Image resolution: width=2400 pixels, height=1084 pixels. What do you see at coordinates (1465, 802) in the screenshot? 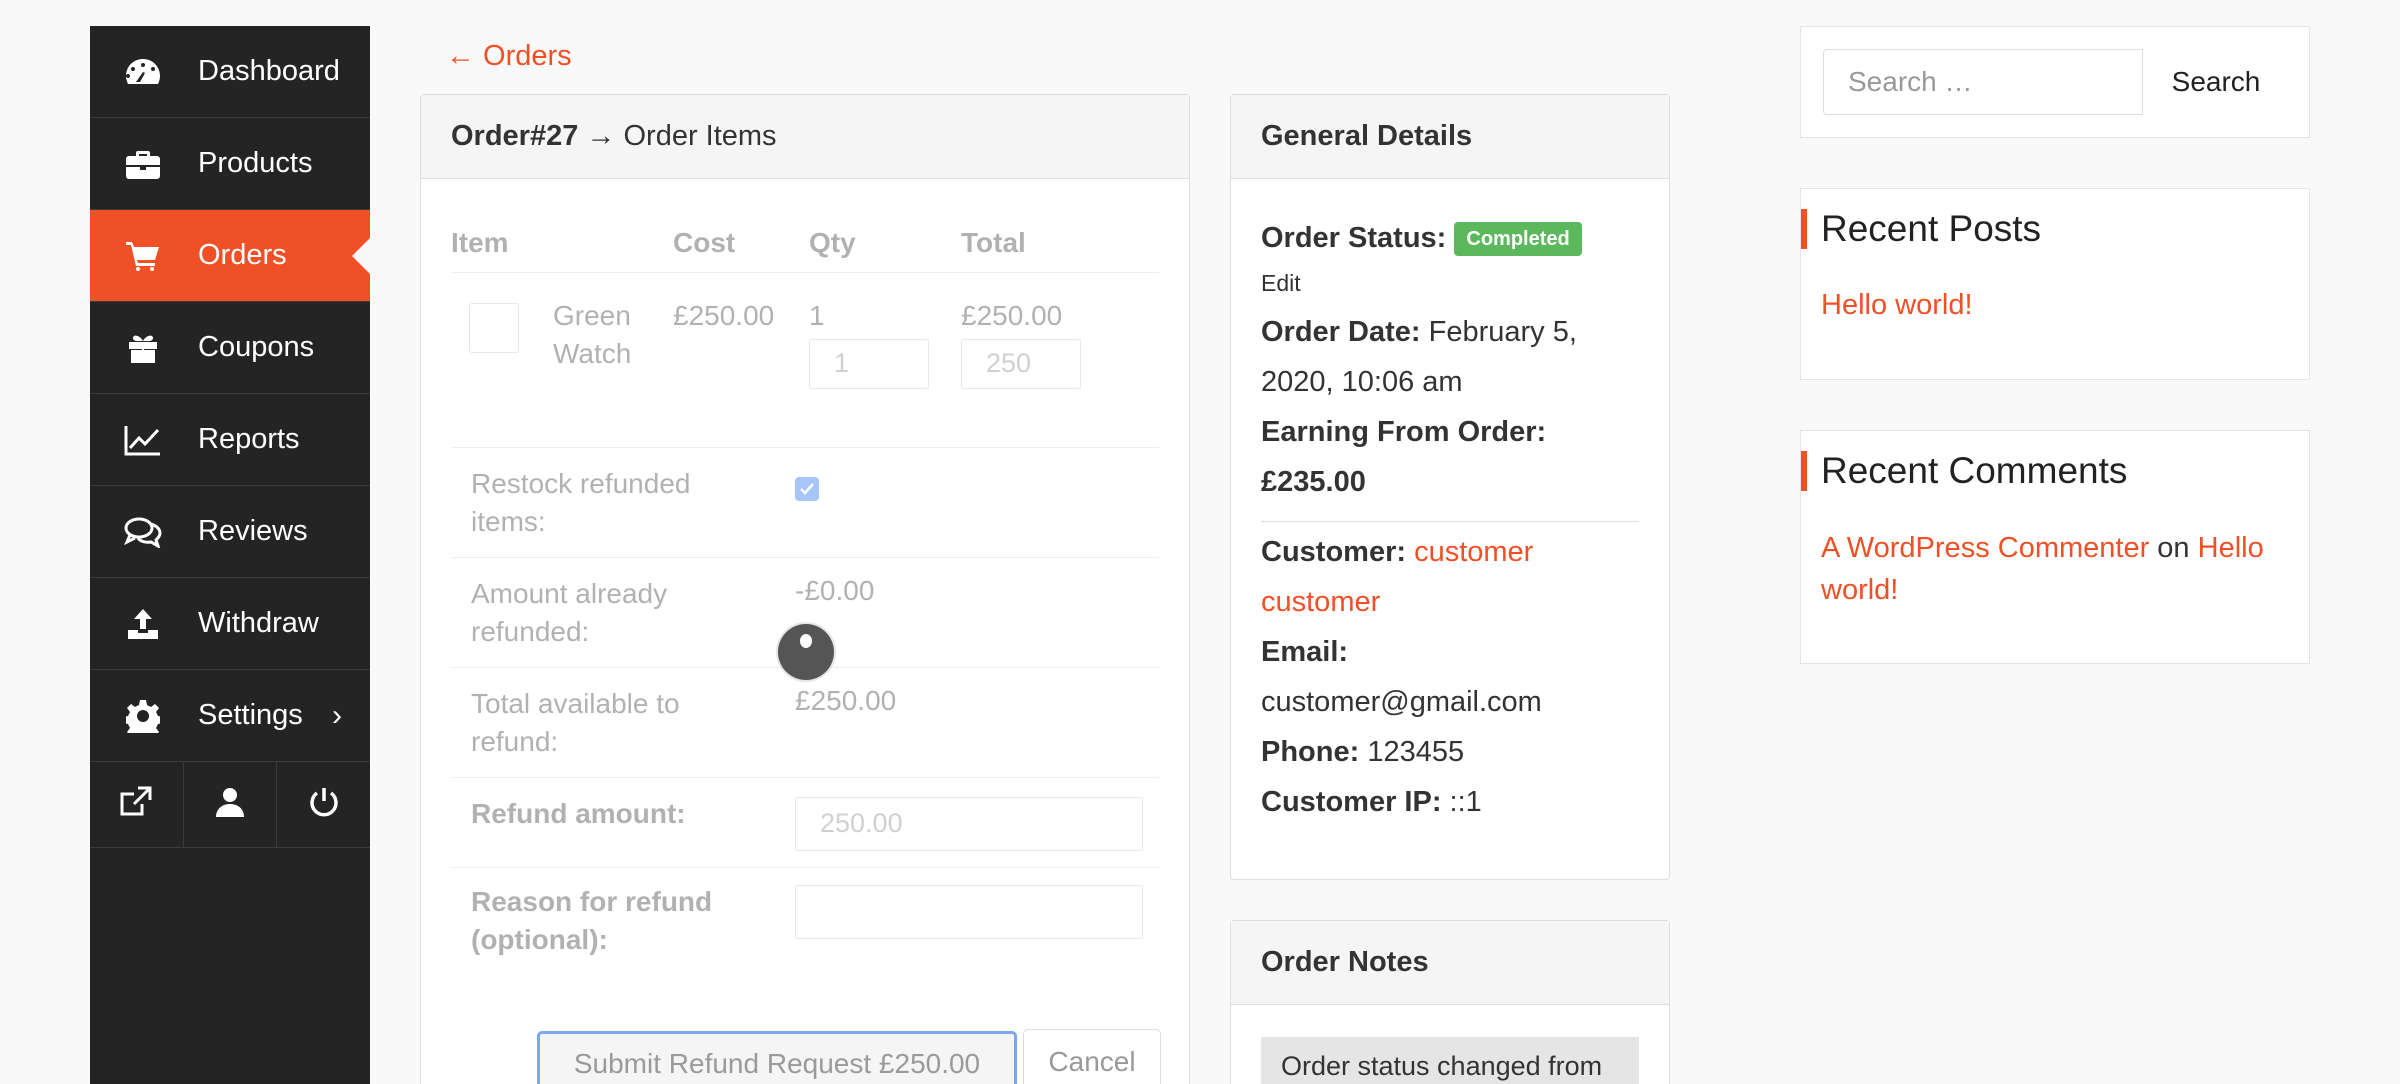
I see `customer-ip-value: ::1` at bounding box center [1465, 802].